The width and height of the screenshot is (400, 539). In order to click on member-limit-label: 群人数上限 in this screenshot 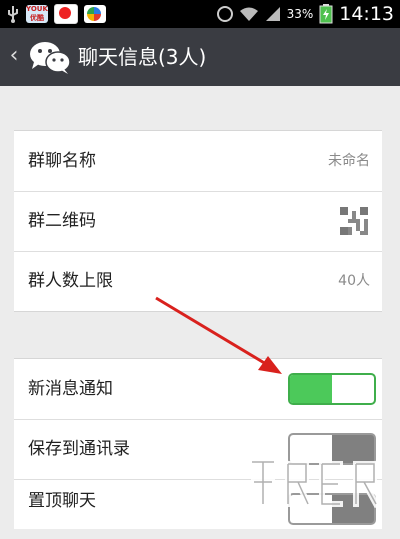, I will do `click(70, 281)`.